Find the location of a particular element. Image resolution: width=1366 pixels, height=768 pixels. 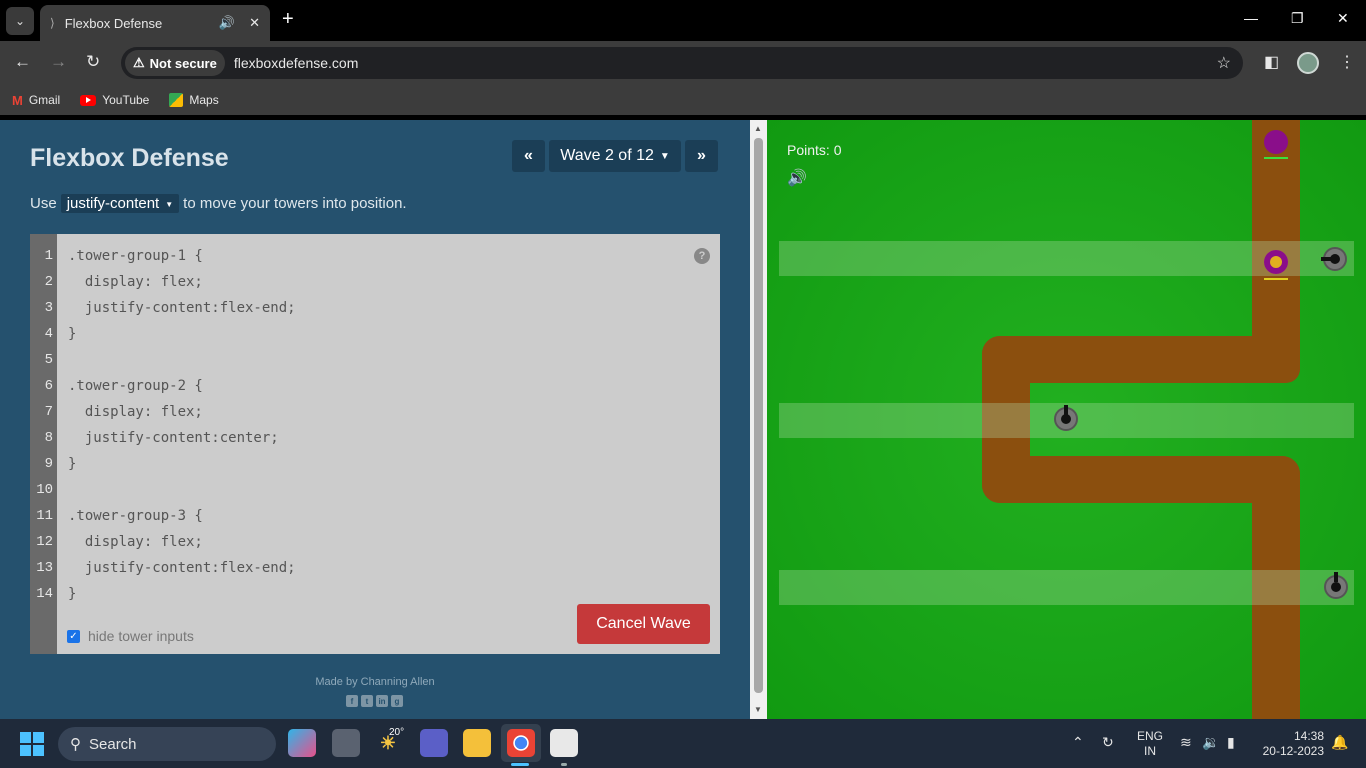

security-chip: ⚠ Not secure is located at coordinates (175, 63).